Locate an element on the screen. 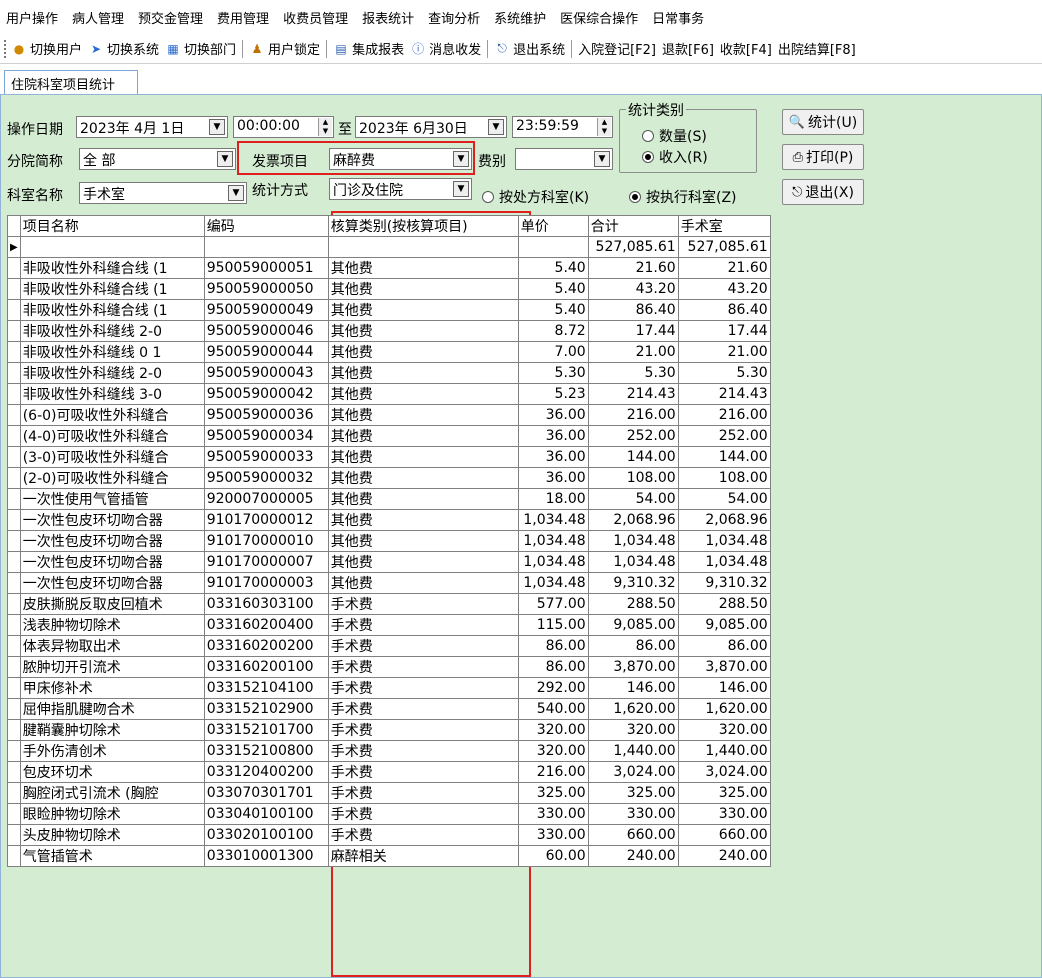 The width and height of the screenshot is (1042, 978). menu-item: 病人管理 is located at coordinates (98, 17).